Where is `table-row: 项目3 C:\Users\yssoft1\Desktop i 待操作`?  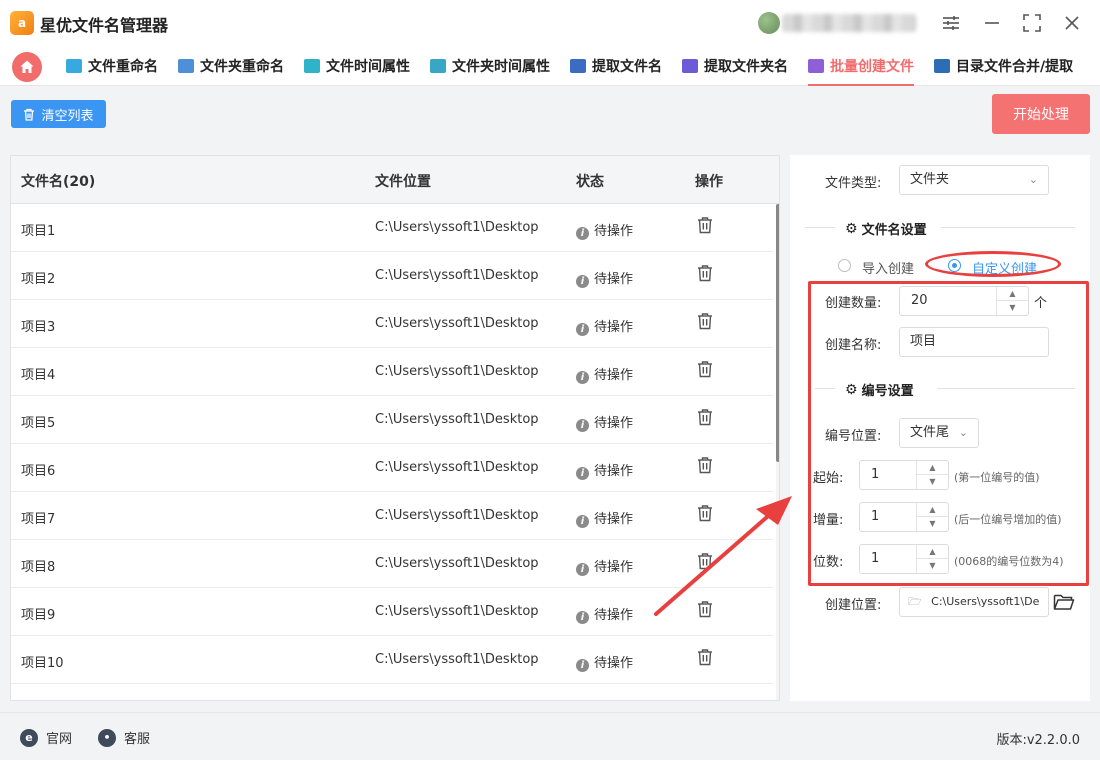
table-row: 项目3 C:\Users\yssoft1\Desktop i 待操作 is located at coordinates (392, 324).